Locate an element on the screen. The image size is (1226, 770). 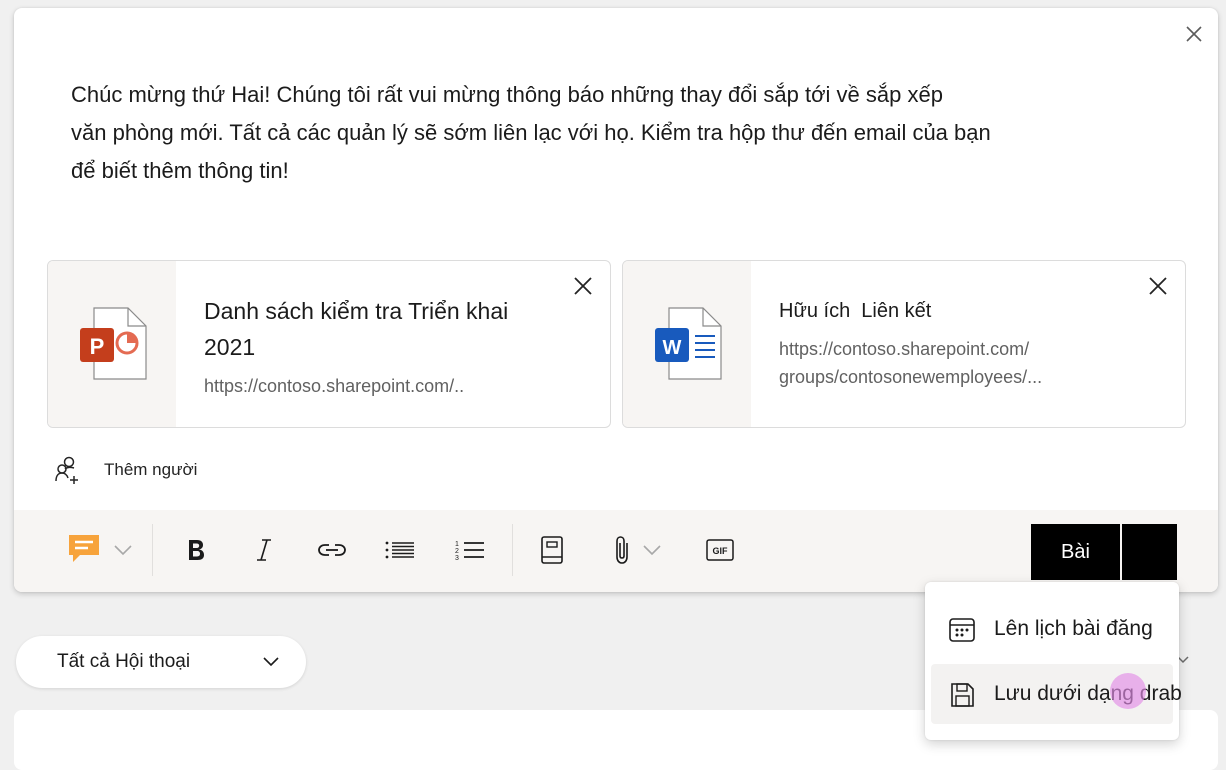
praise-icon is located at coordinates (84, 548).